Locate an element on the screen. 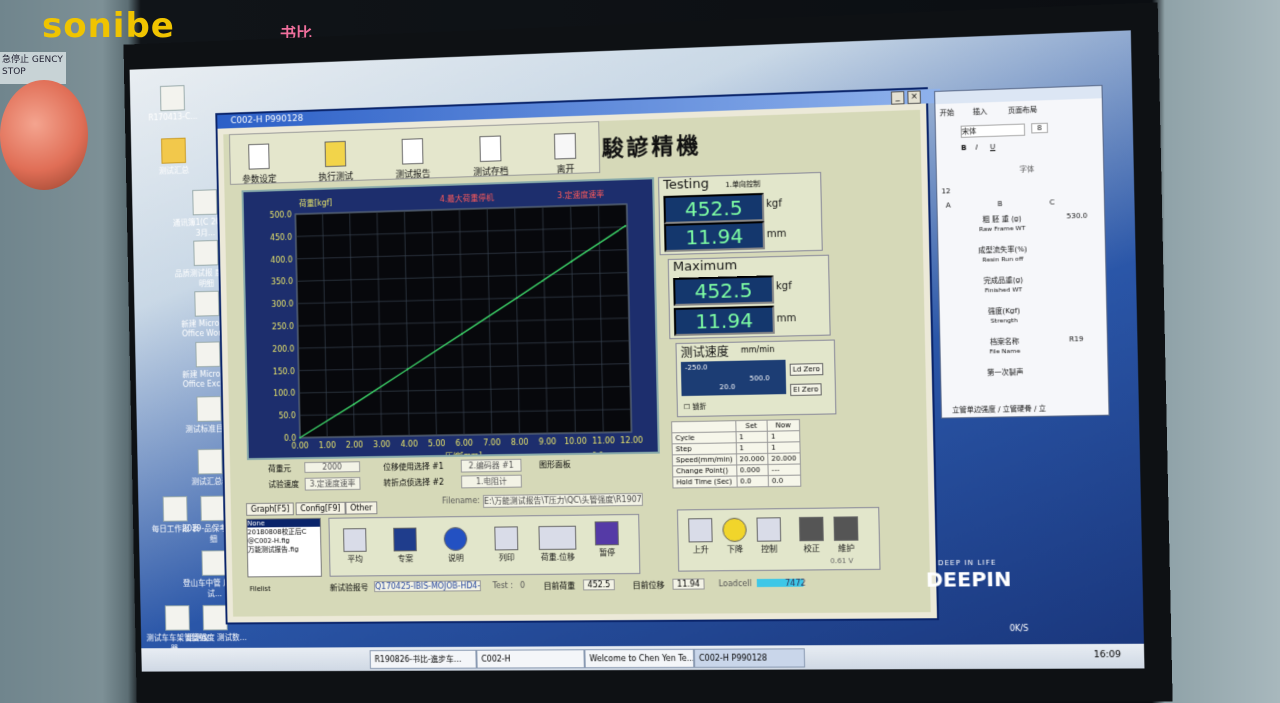 Image resolution: width=1280 pixels, height=703 pixels. print-button: 列印 is located at coordinates (506, 544).